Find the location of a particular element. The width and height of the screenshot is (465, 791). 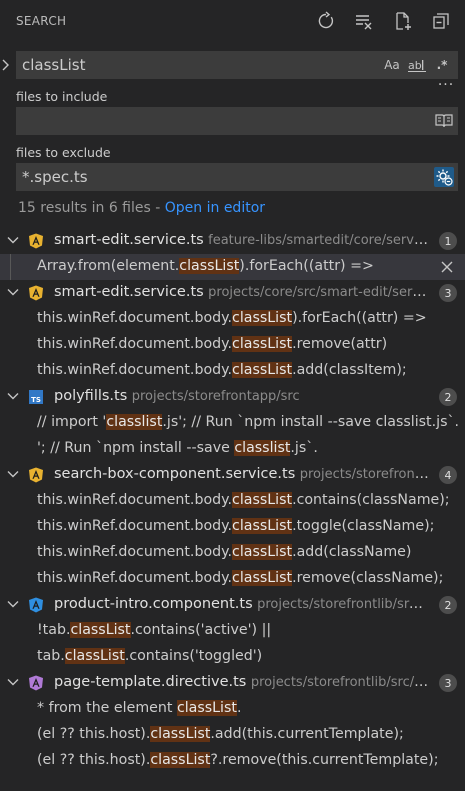

include-input is located at coordinates (237, 121).